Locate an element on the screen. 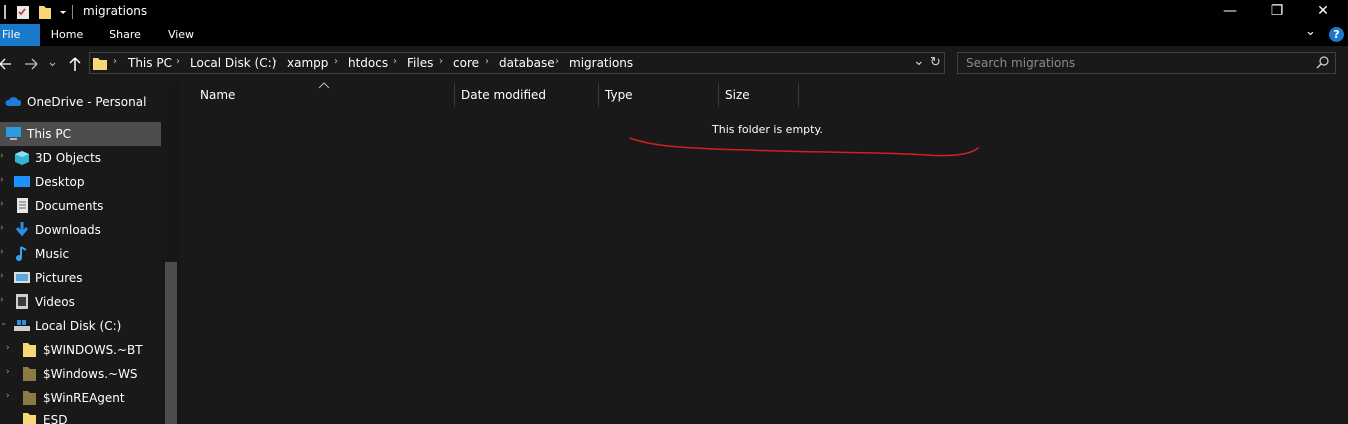  tab-home: Home is located at coordinates (67, 35).